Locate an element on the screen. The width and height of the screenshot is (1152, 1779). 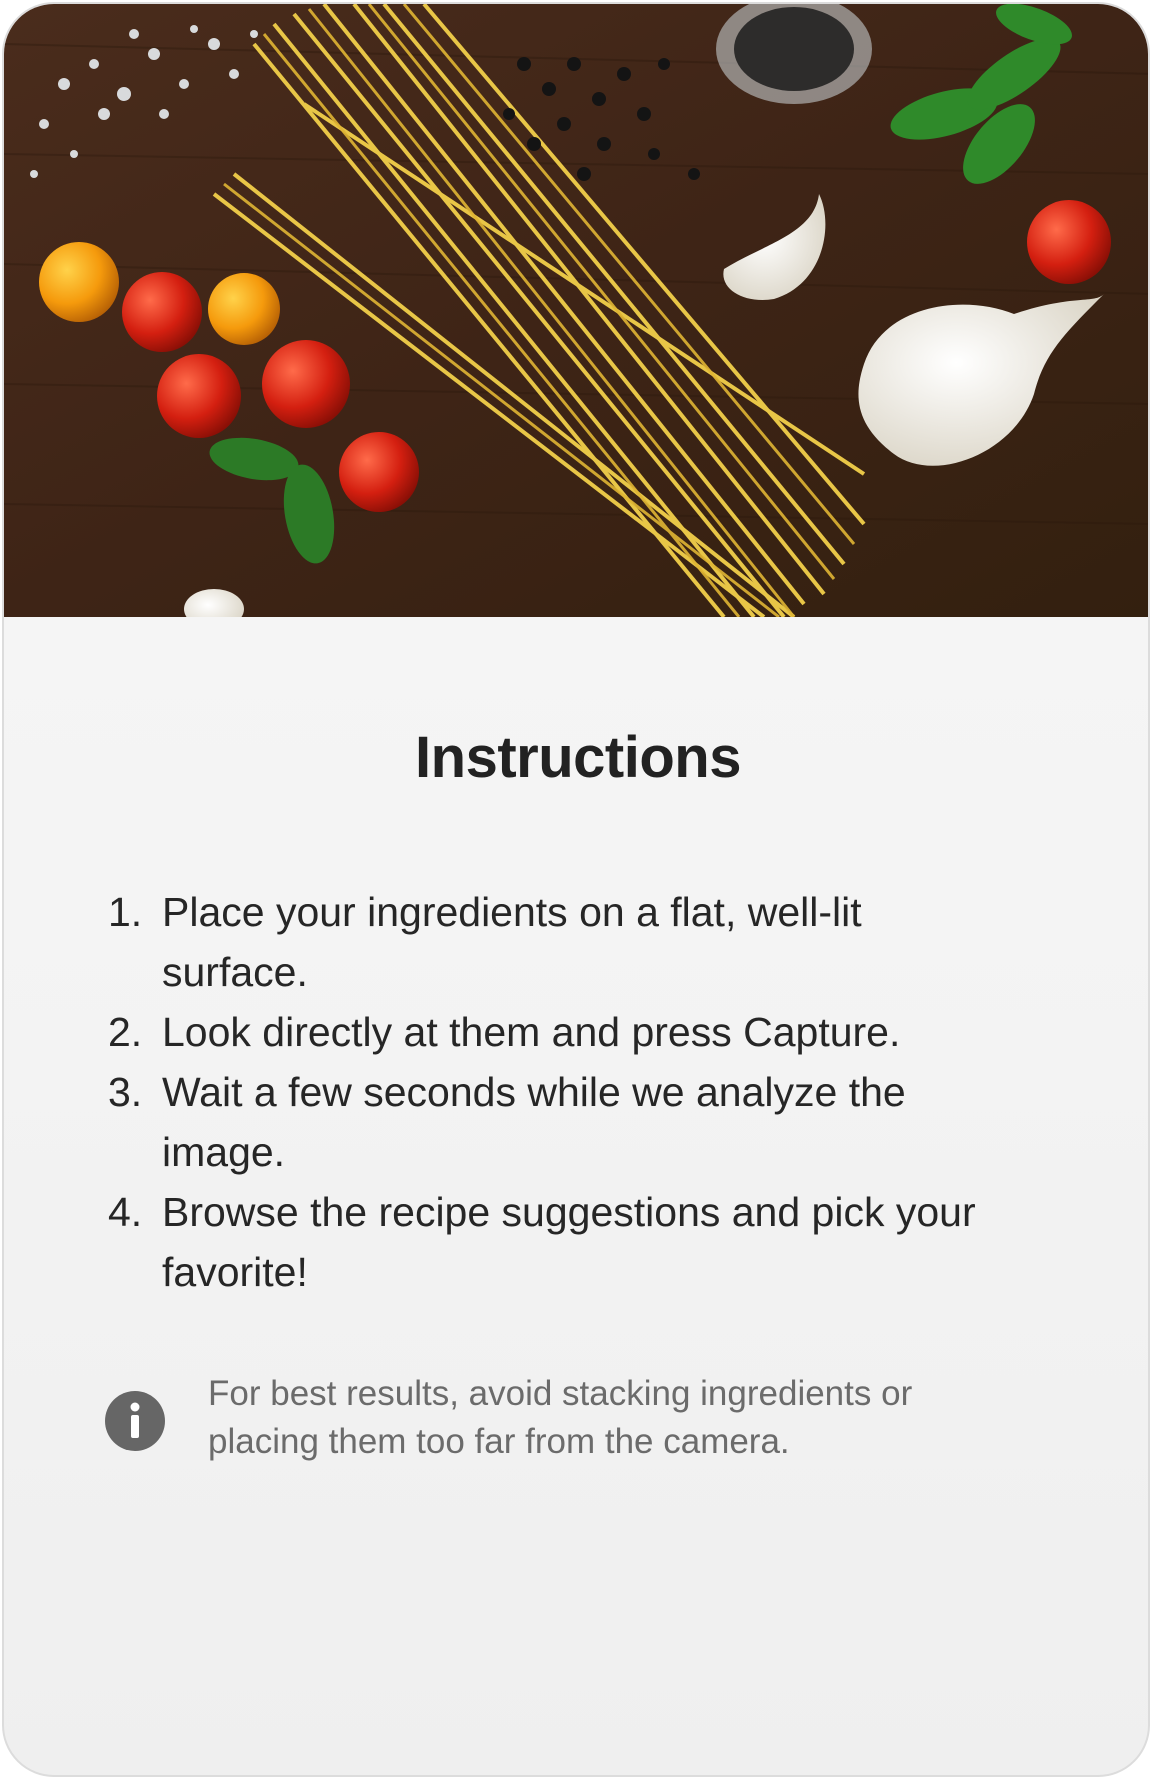
step-text: Look directly at them and press Capture. is located at coordinates (531, 1032).